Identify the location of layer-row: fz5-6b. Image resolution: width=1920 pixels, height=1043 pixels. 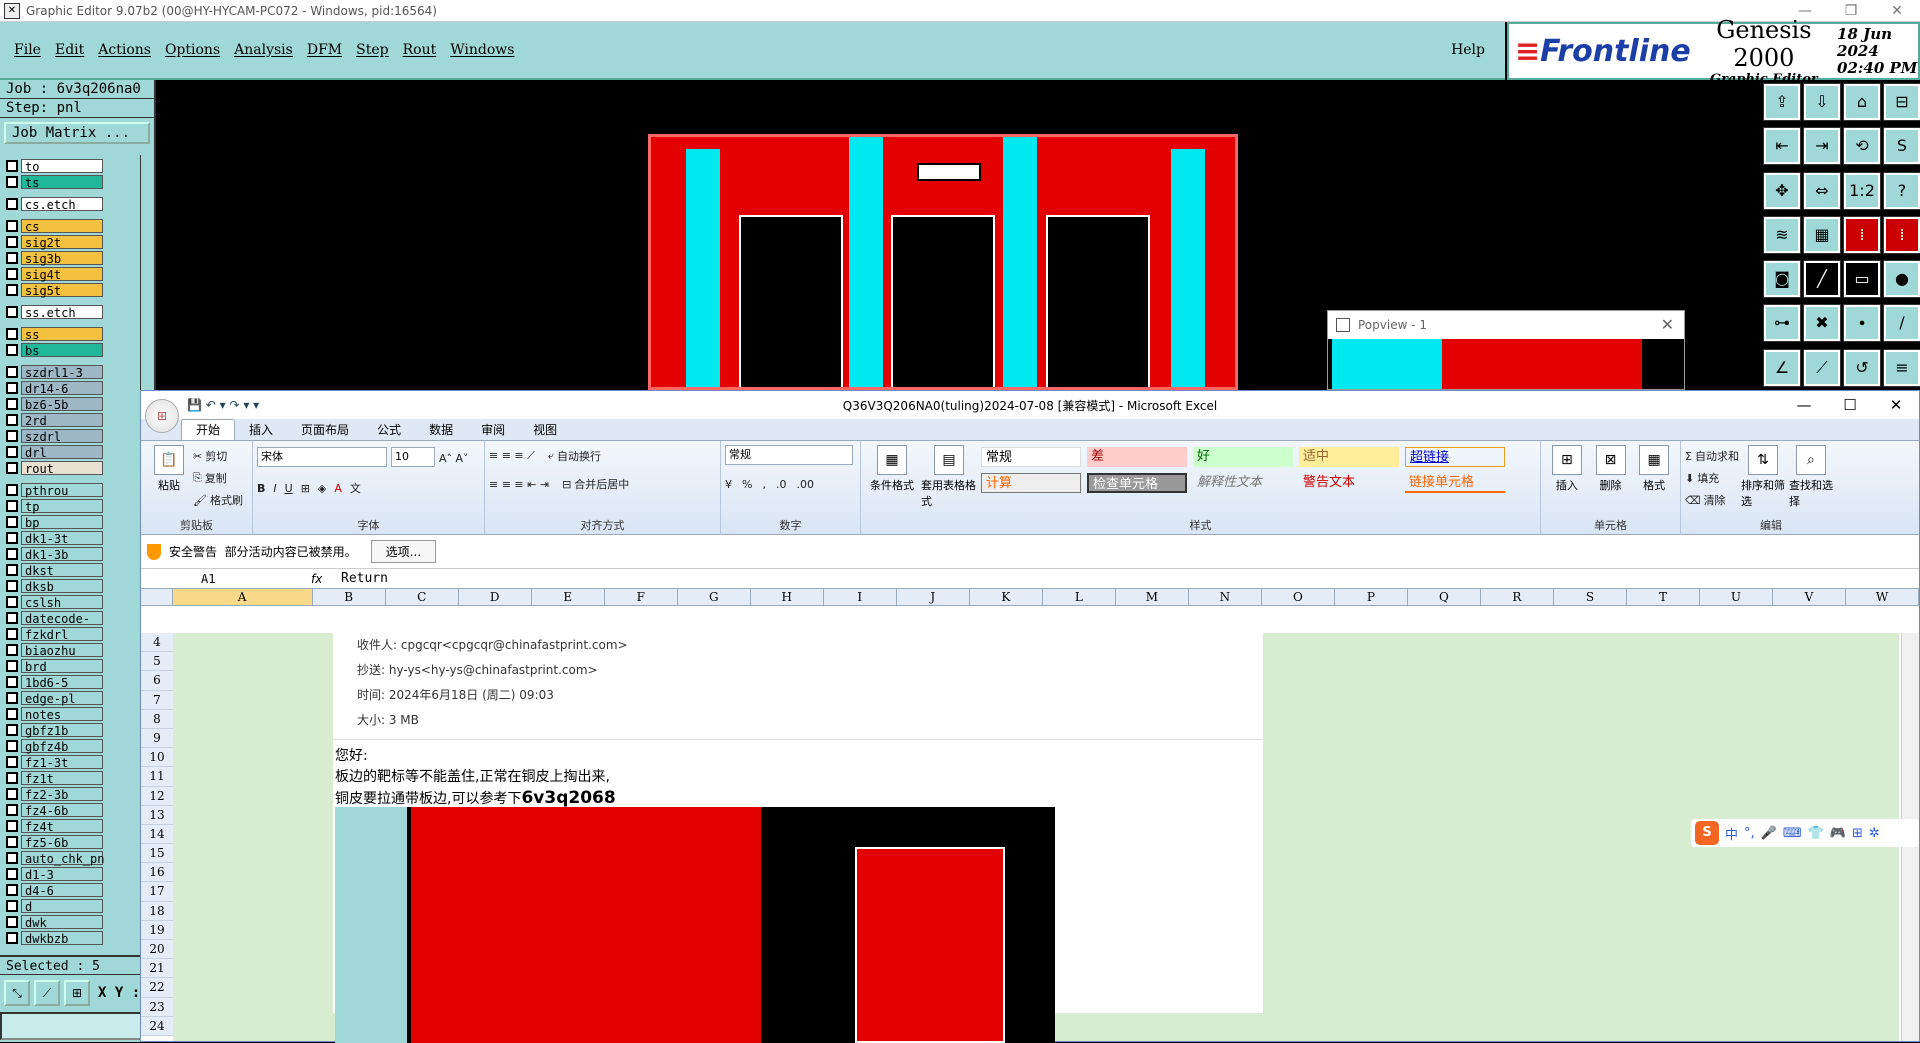
(65, 842).